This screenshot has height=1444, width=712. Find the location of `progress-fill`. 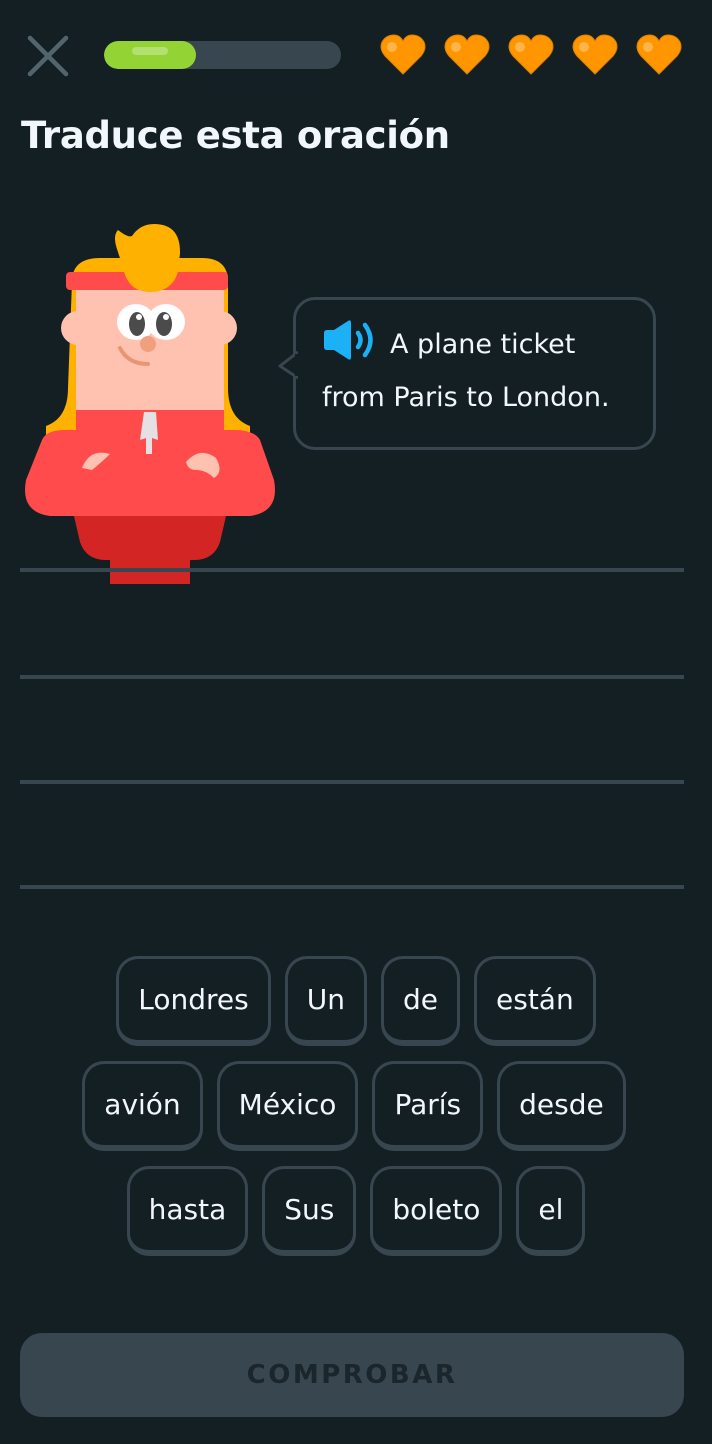

progress-fill is located at coordinates (150, 55).